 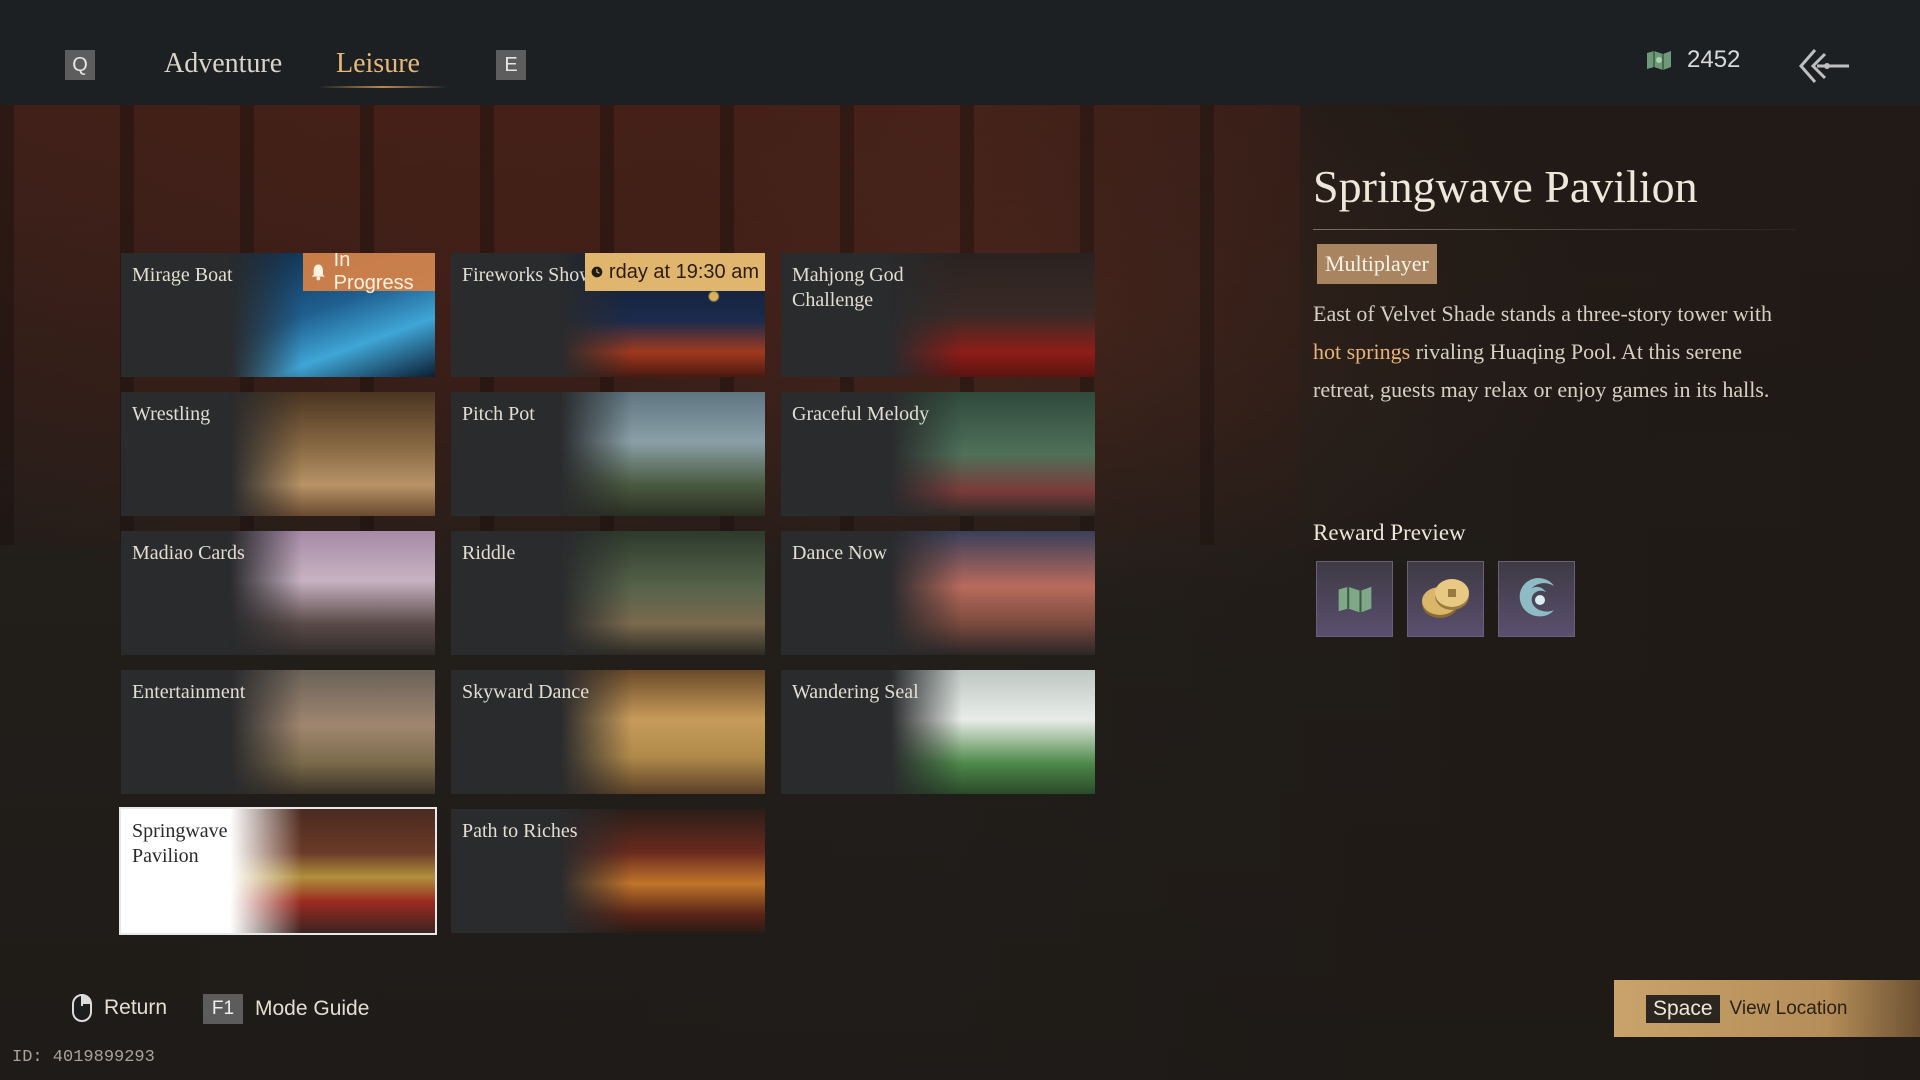 I want to click on schedule-badge: rday at 19:30 am, so click(x=675, y=272).